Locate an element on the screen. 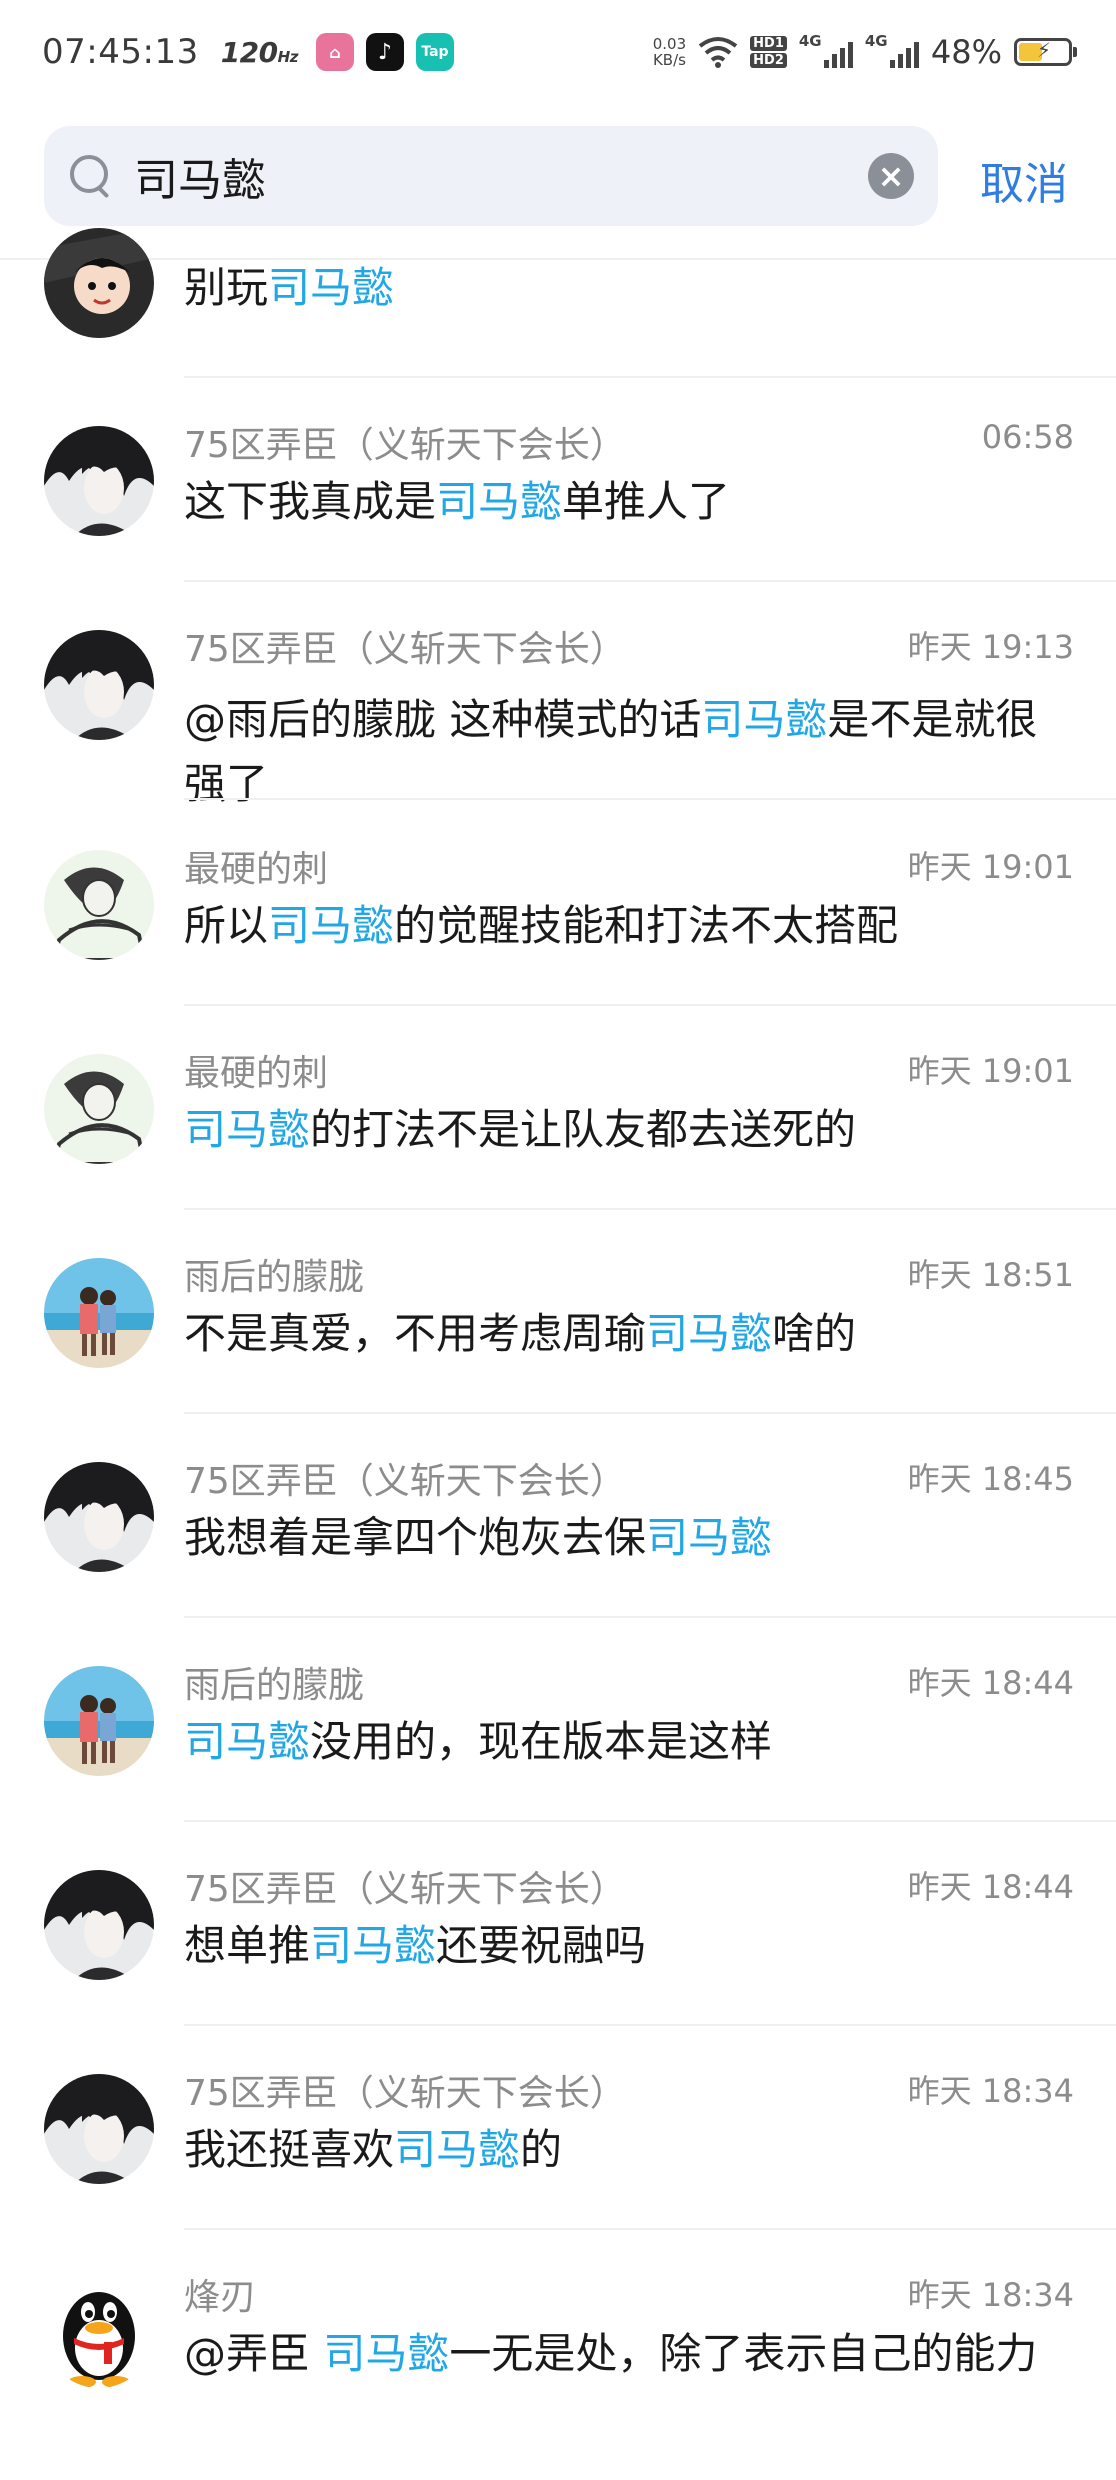 This screenshot has width=1116, height=2480. message-text: 别玩 is located at coordinates (226, 287).